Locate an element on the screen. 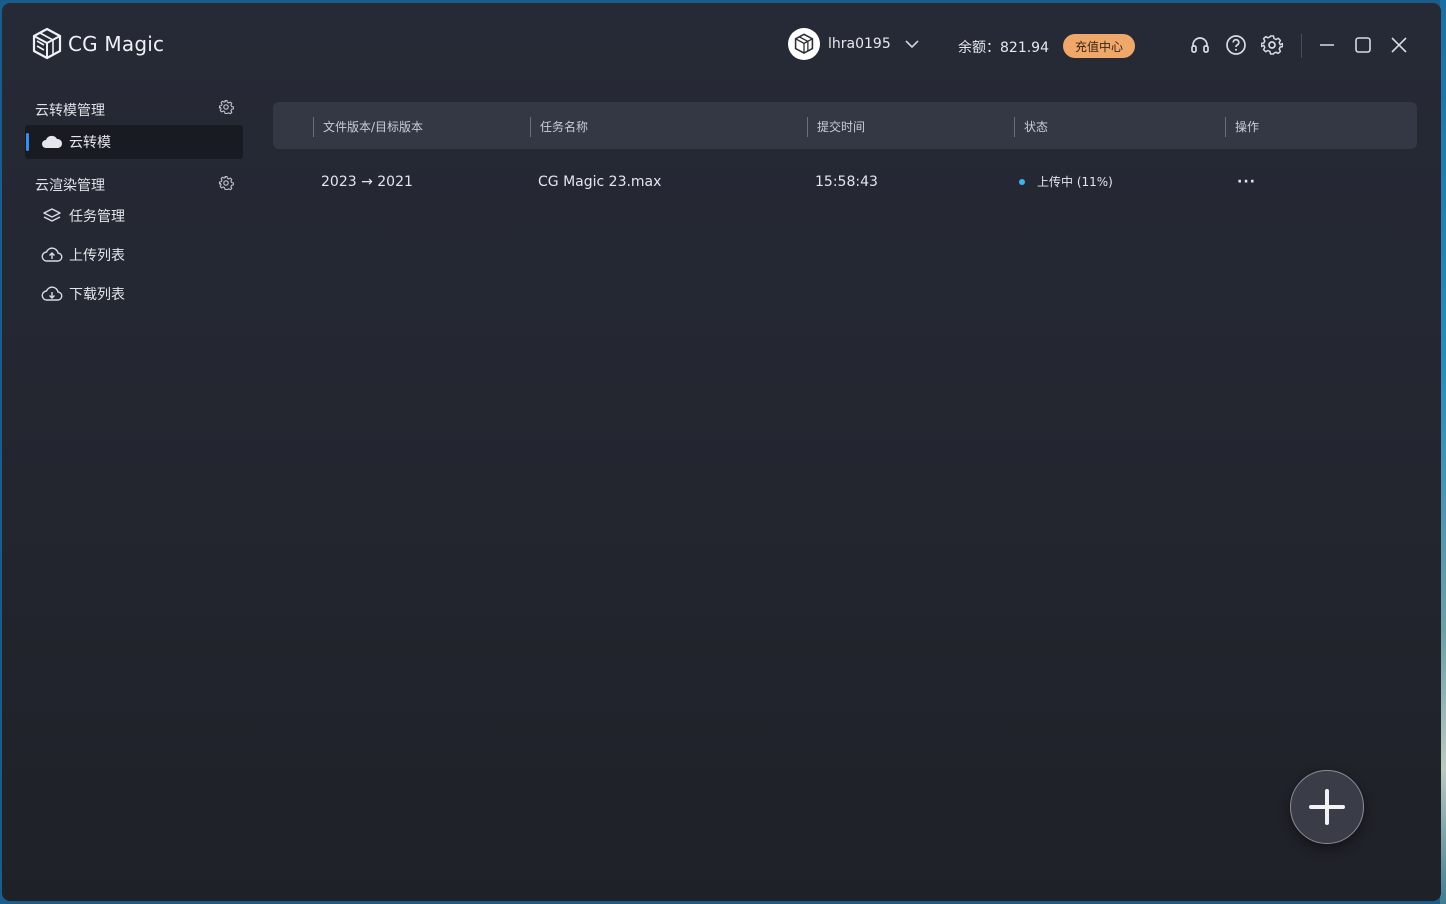 Image resolution: width=1446 pixels, height=904 pixels. app-logo: CG Magic is located at coordinates (97, 44).